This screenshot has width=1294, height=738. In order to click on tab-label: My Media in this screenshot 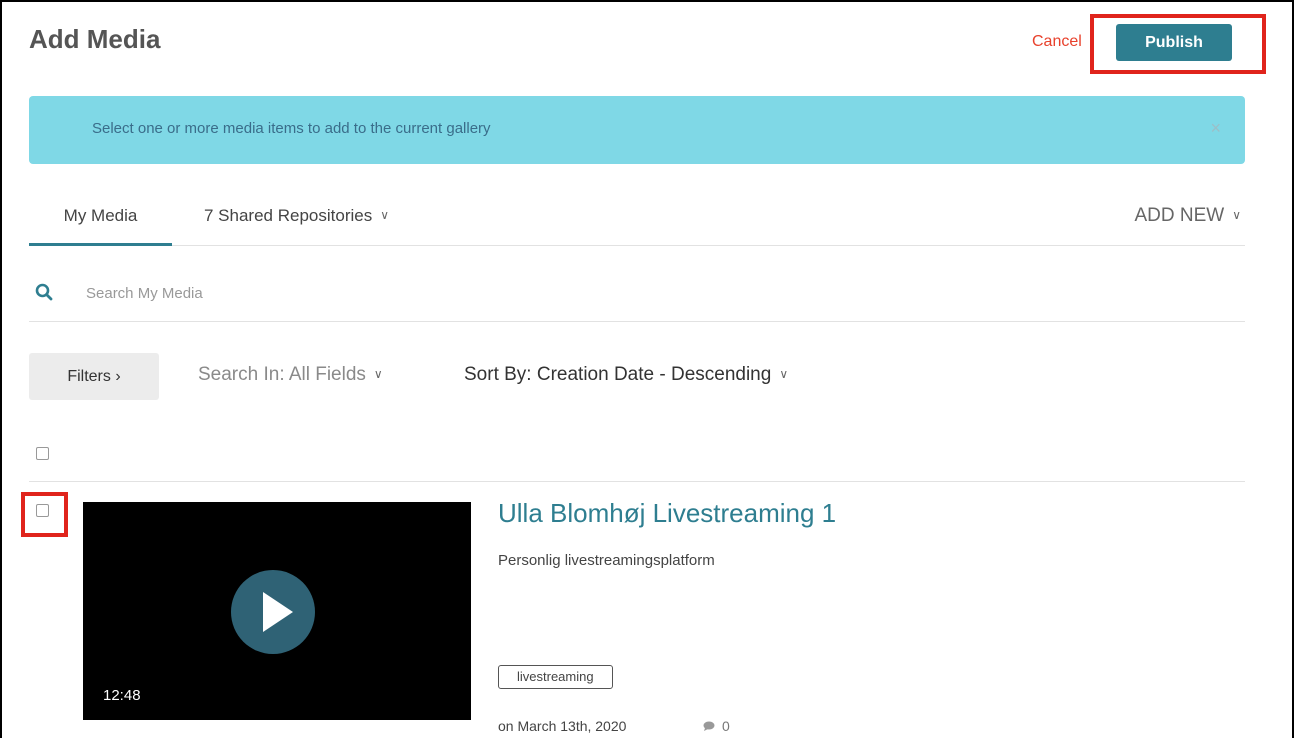, I will do `click(100, 215)`.